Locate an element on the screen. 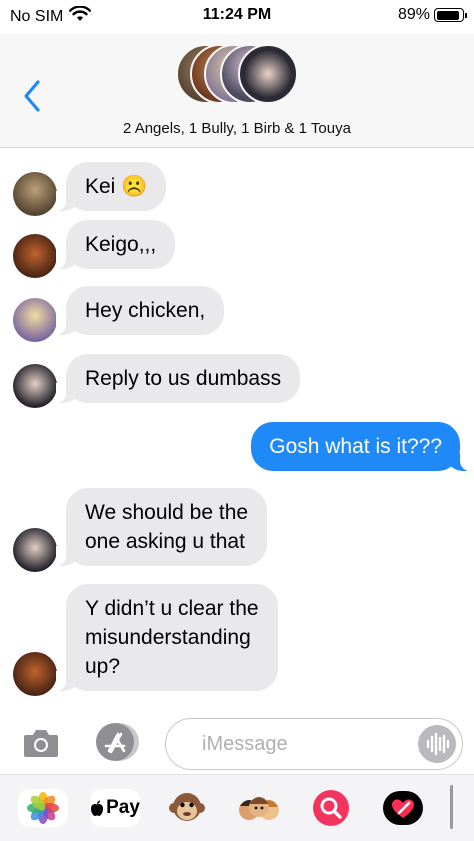 The image size is (474, 841). digital-touch-icon is located at coordinates (403, 808).